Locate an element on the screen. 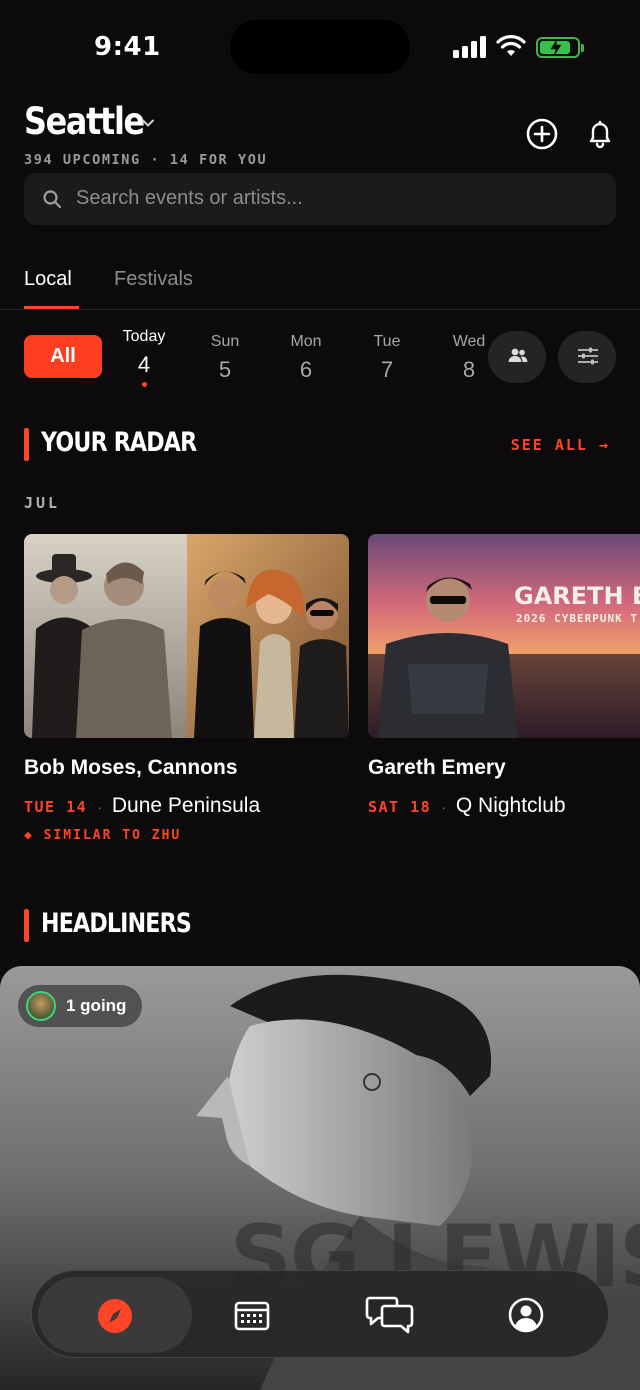  avatar is located at coordinates (41, 1006).